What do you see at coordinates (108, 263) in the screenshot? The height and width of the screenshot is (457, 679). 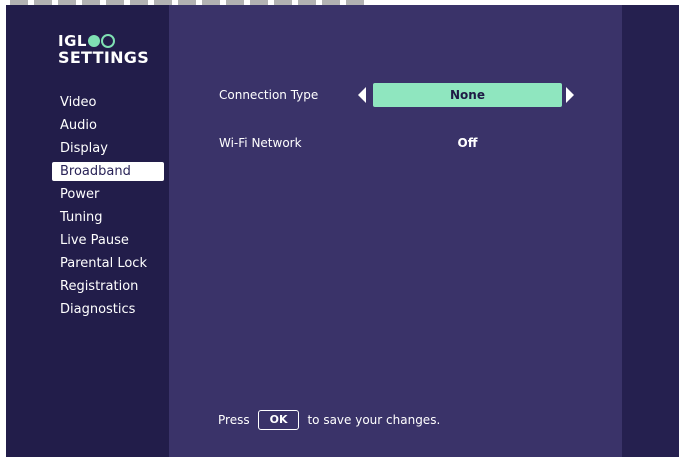 I see `sidebar-item-parental-lock: Parental Lock` at bounding box center [108, 263].